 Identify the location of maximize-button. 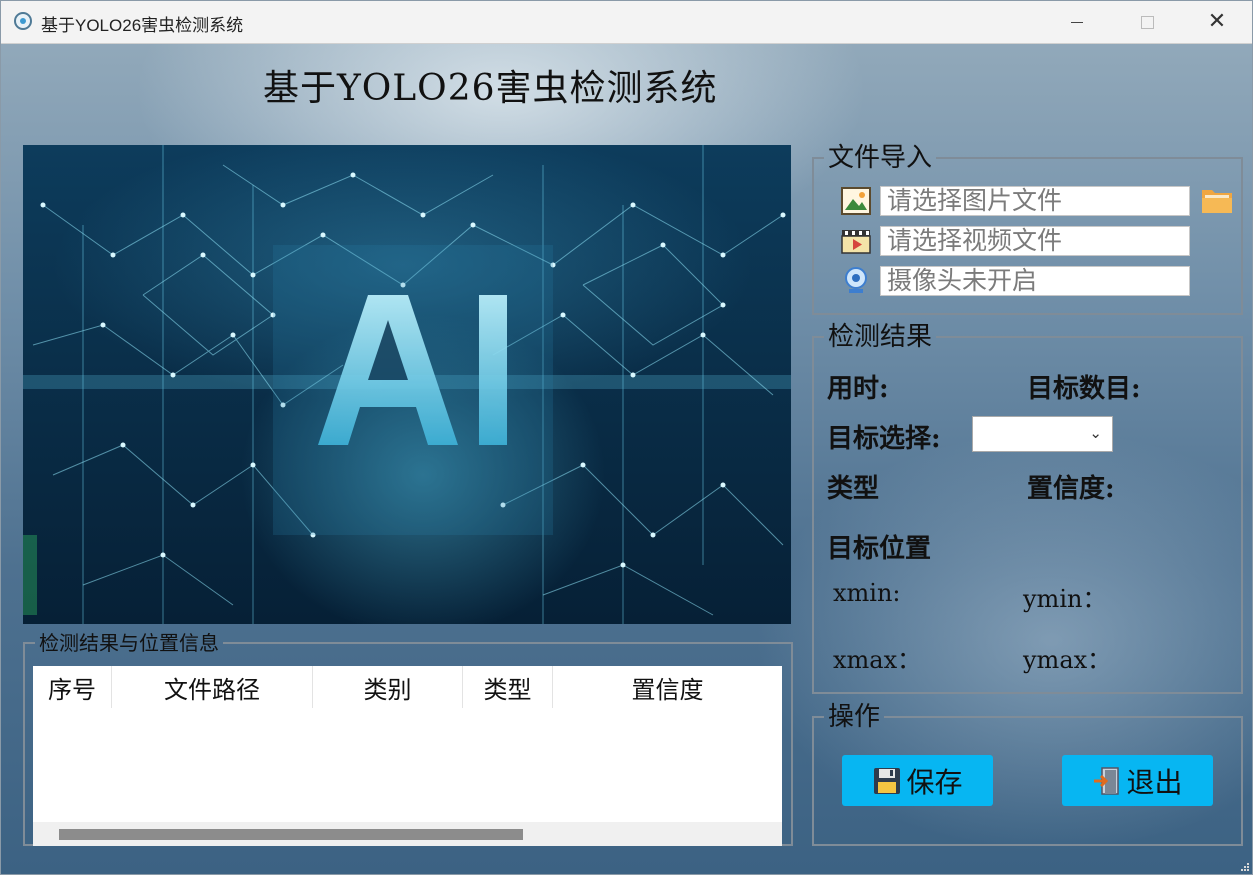
(1147, 22).